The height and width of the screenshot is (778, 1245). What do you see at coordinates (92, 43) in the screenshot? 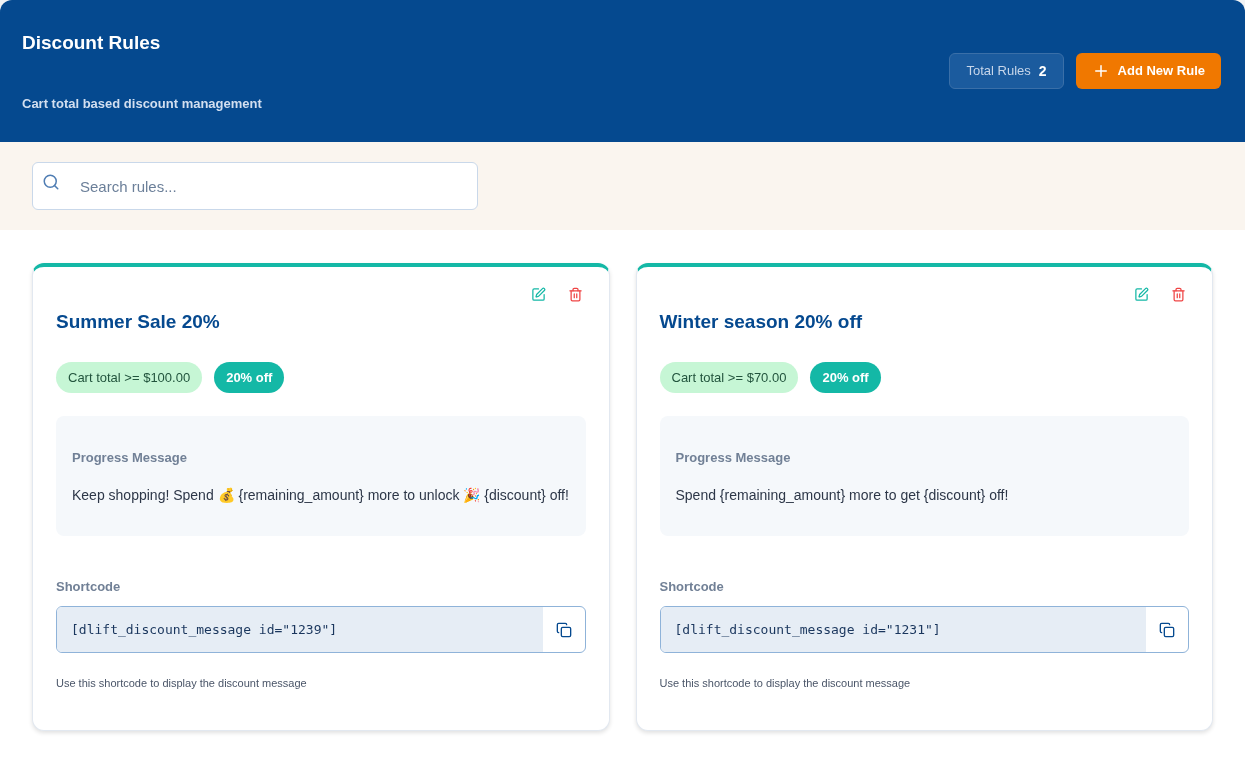
I see `page-title: Discount Rules` at bounding box center [92, 43].